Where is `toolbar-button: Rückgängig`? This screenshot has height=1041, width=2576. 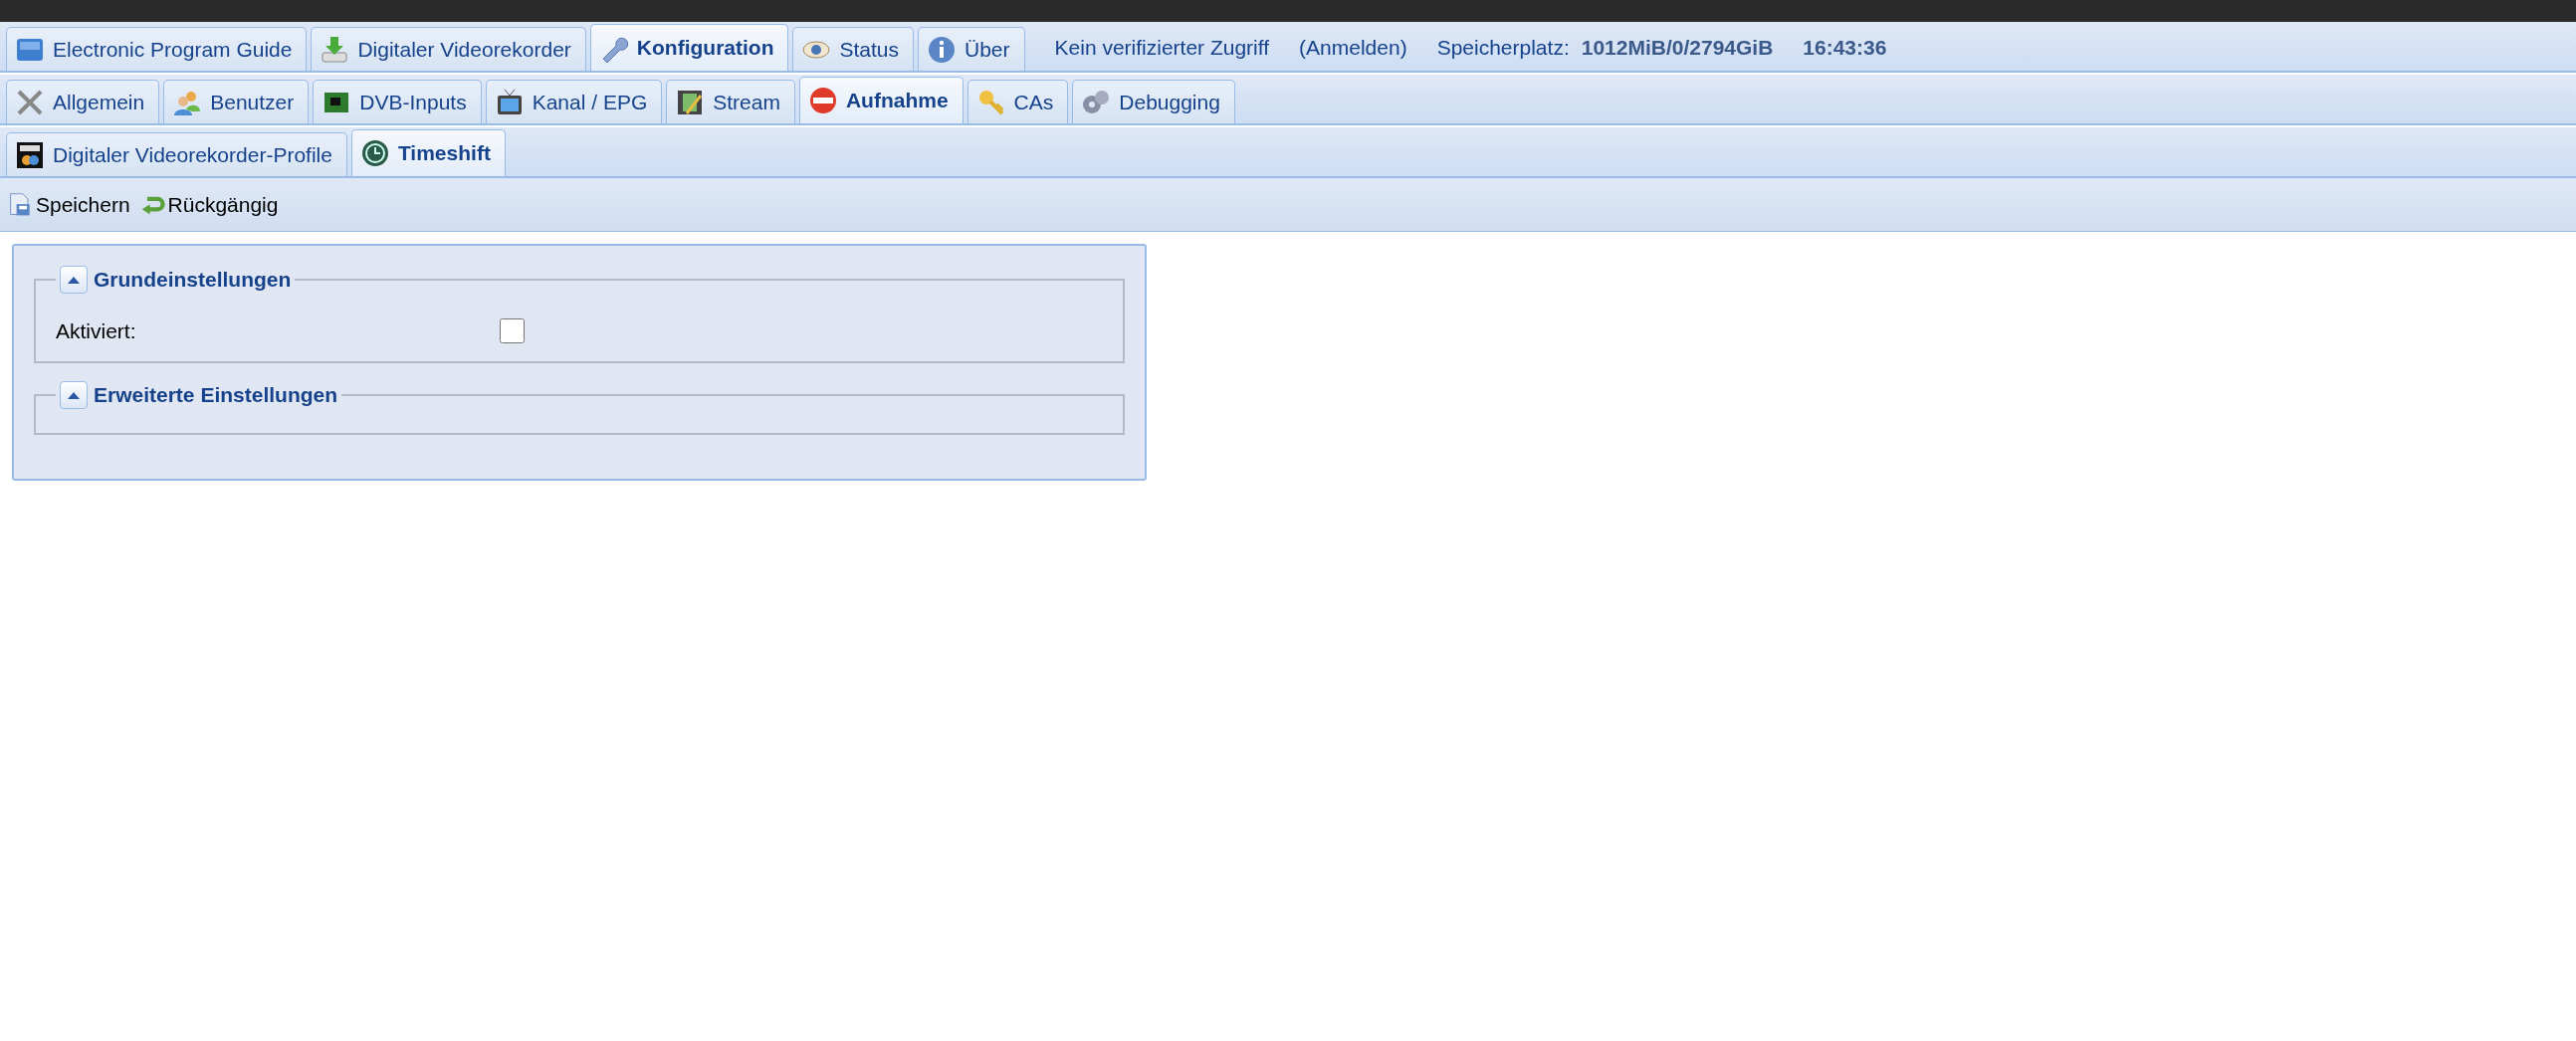
toolbar-button: Rückgängig is located at coordinates (209, 204).